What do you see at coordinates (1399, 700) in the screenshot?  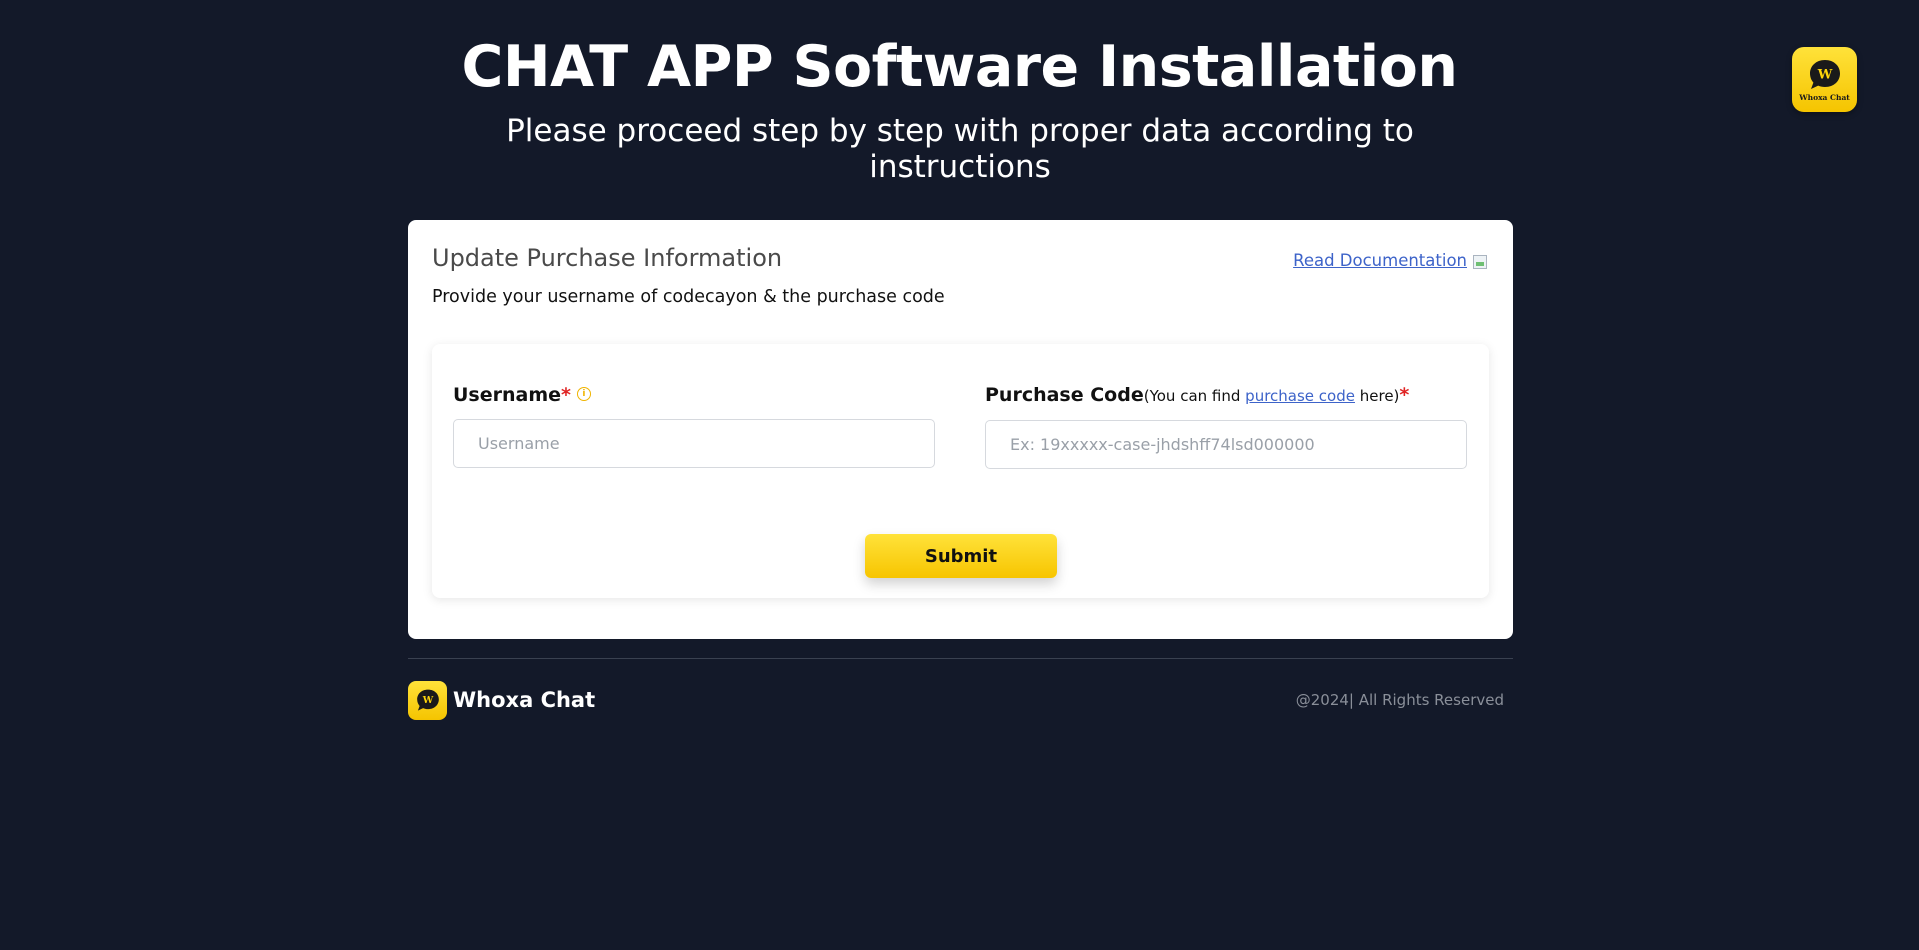 I see `copyright-text: @2024| All Rights Reserved` at bounding box center [1399, 700].